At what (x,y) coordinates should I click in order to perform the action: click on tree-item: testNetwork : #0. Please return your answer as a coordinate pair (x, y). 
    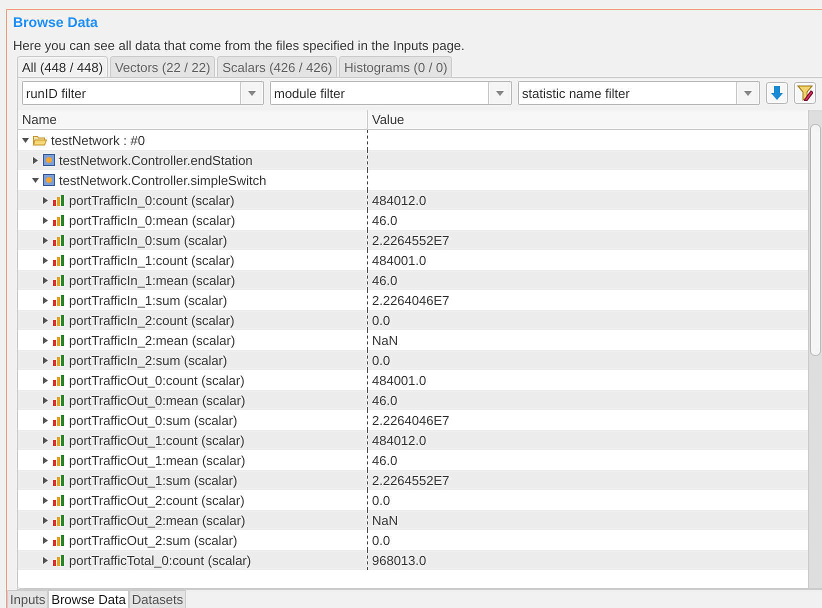
    Looking at the image, I should click on (98, 140).